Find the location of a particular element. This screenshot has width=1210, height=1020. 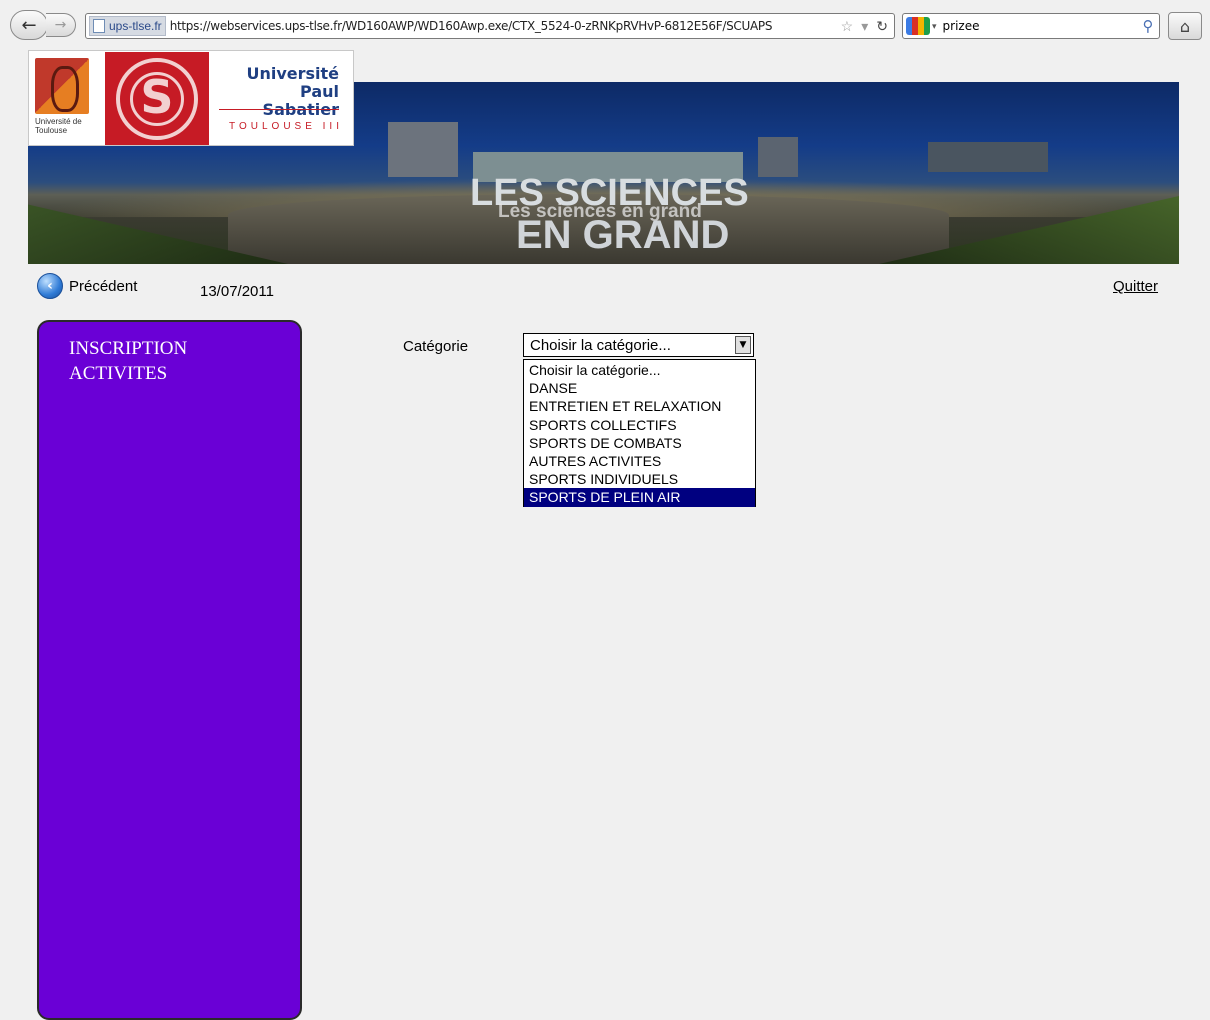

previous-arrow-icon: ‹ is located at coordinates (50, 286).